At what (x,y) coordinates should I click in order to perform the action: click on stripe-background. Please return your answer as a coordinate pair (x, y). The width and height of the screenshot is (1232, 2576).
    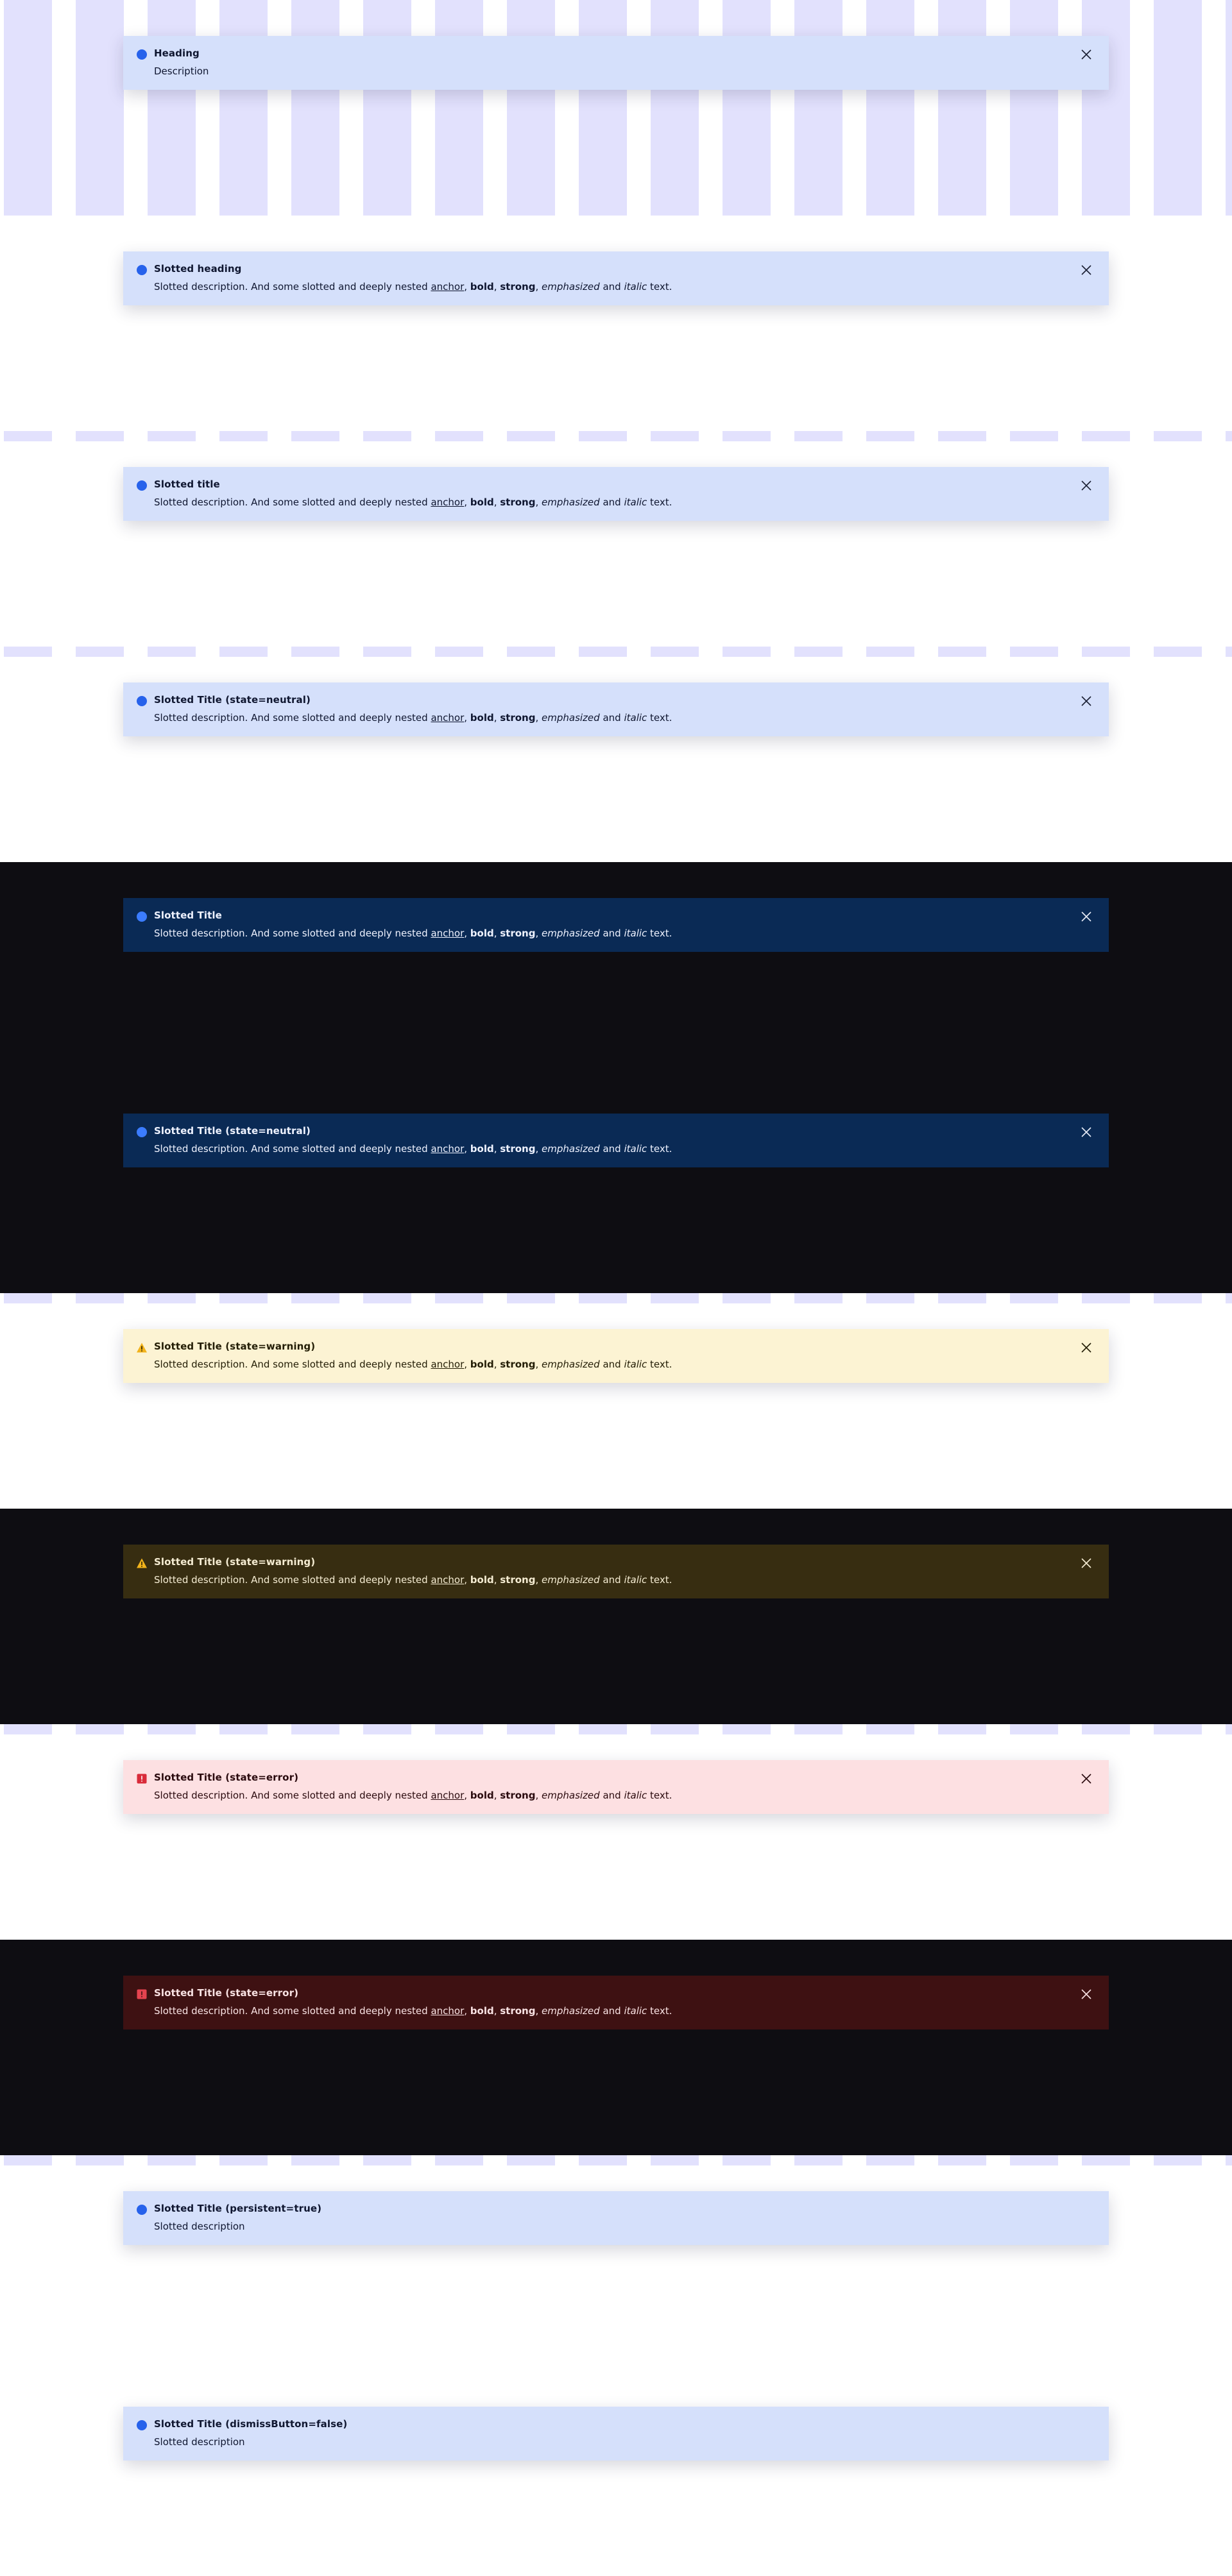
    Looking at the image, I should click on (616, 108).